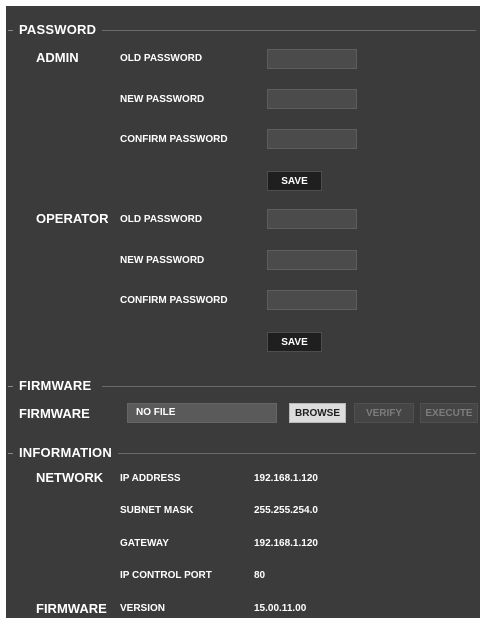 Image resolution: width=480 pixels, height=624 pixels. I want to click on gateway-label: GATEWAY, so click(144, 543).